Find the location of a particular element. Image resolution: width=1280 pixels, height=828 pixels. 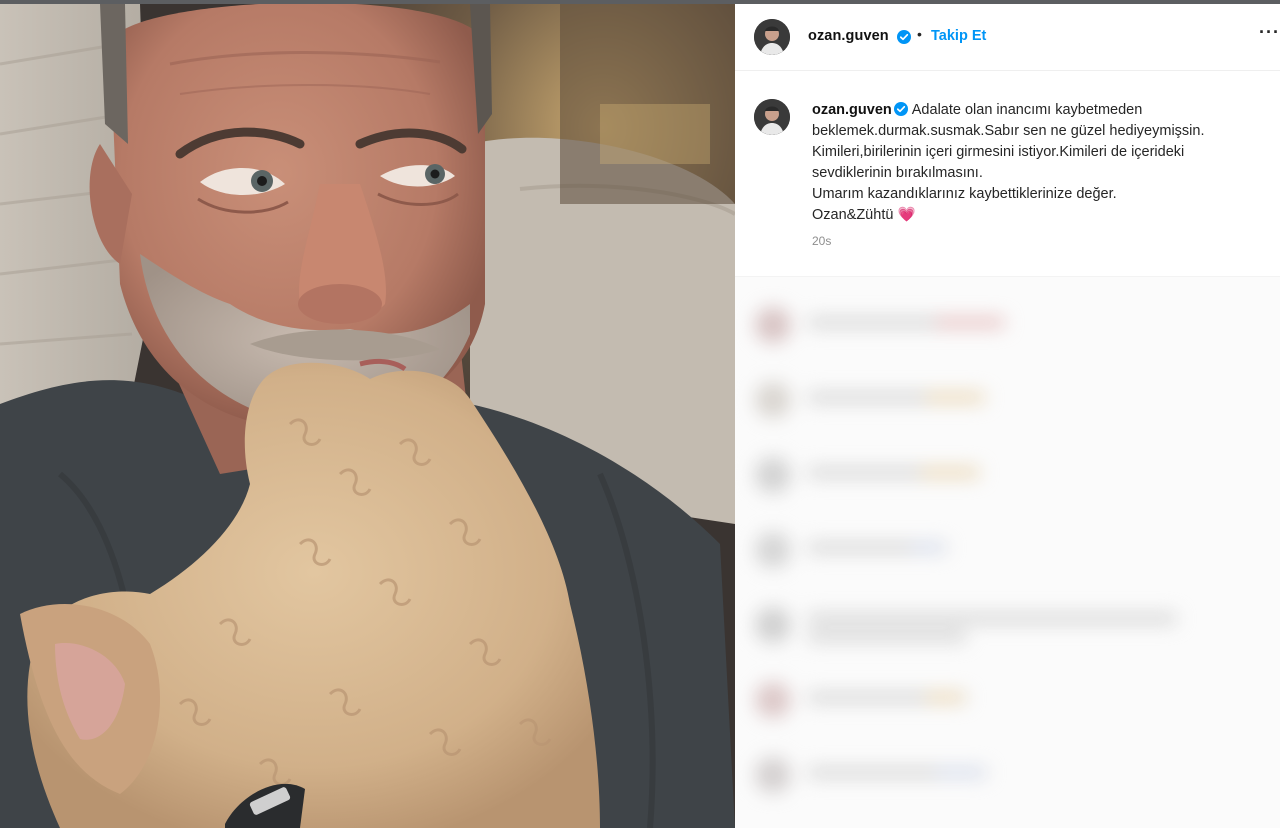

heart-emoji: 💗 is located at coordinates (906, 215).